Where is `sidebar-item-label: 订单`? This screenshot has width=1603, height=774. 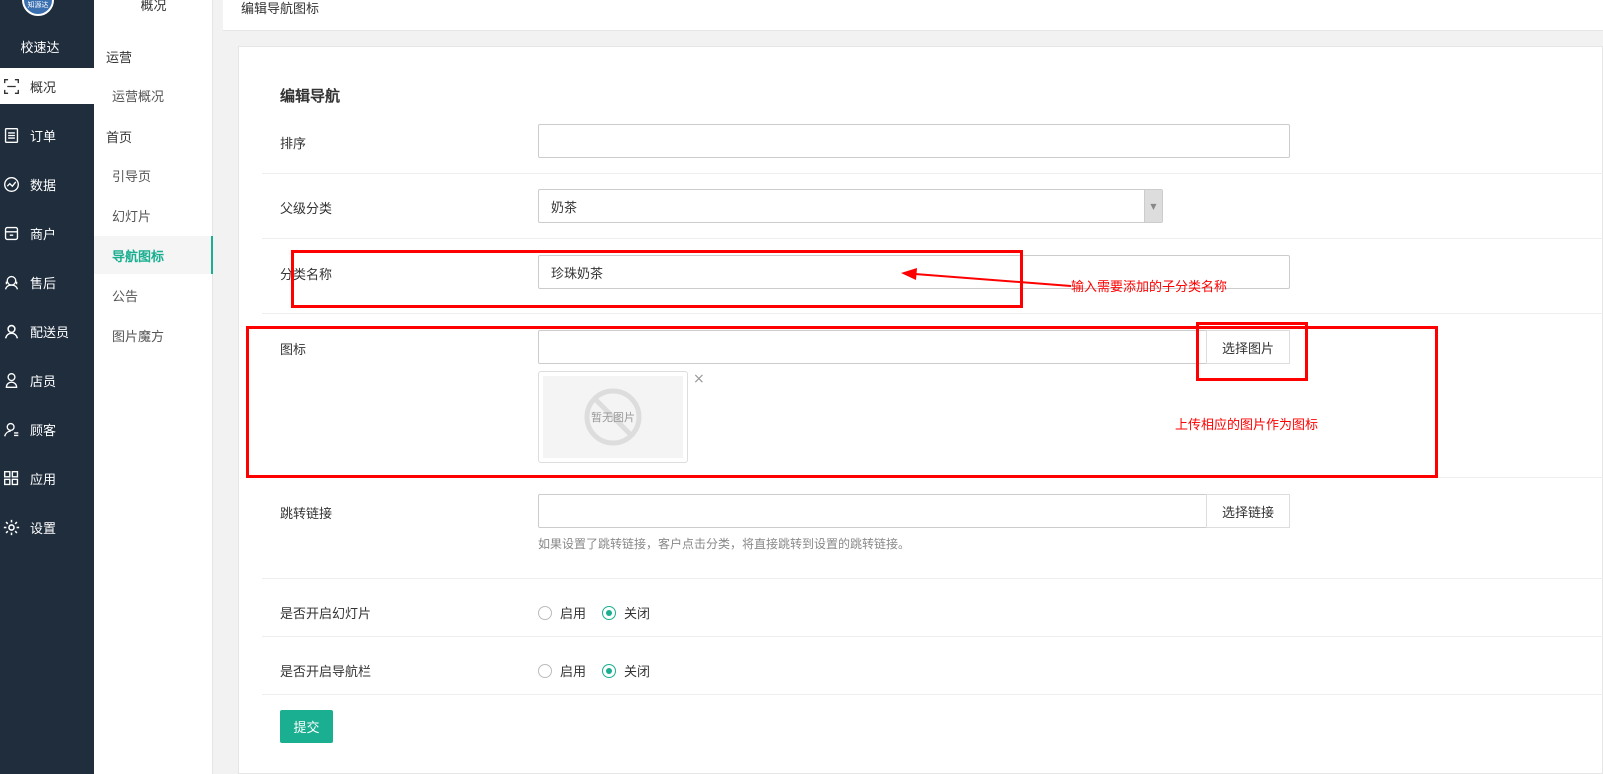 sidebar-item-label: 订单 is located at coordinates (43, 137).